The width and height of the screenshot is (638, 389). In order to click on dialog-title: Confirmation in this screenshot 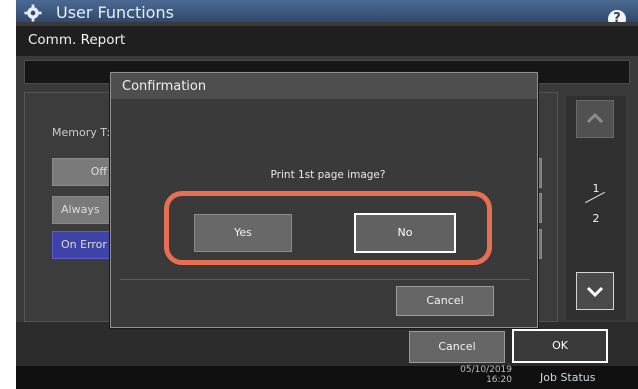, I will do `click(164, 86)`.